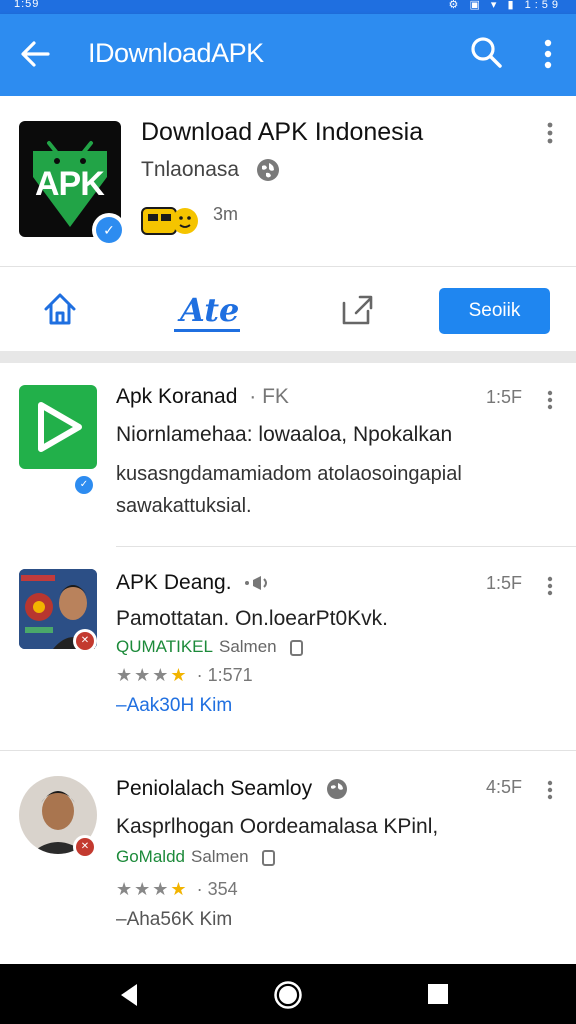 This screenshot has width=576, height=1024. I want to click on post-text-line: sawakattuksial., so click(184, 506).